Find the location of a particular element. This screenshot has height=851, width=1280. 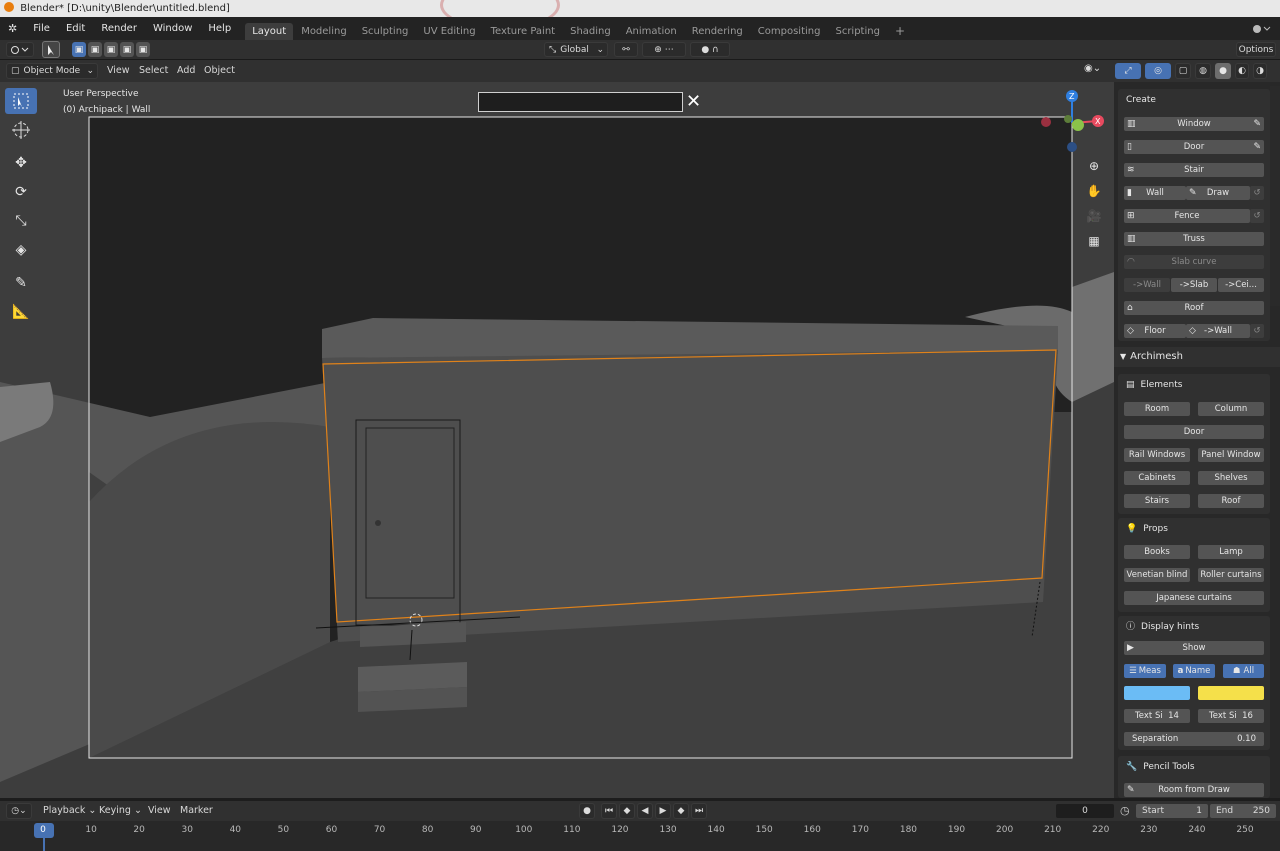

mode-dropdown: ▢ Object Mode ⌄ is located at coordinates (52, 71).